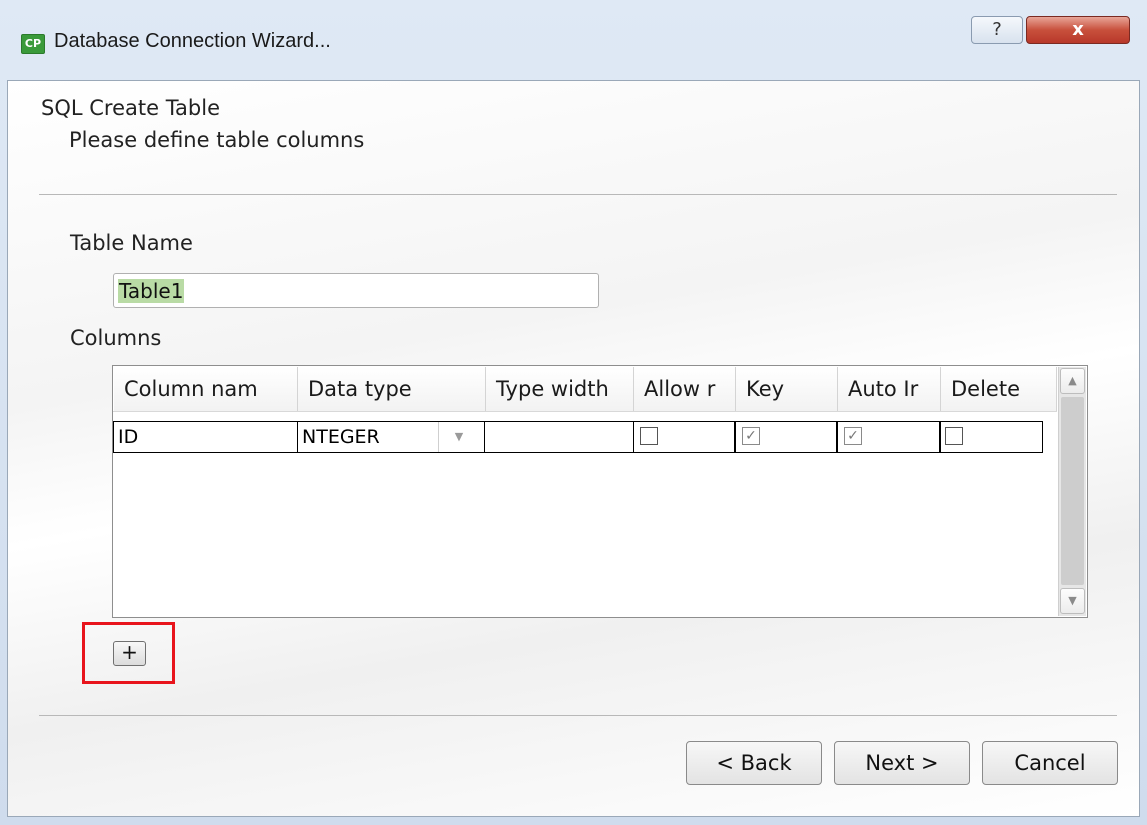 The height and width of the screenshot is (825, 1147). I want to click on data-type-value: NTEGER, so click(341, 437).